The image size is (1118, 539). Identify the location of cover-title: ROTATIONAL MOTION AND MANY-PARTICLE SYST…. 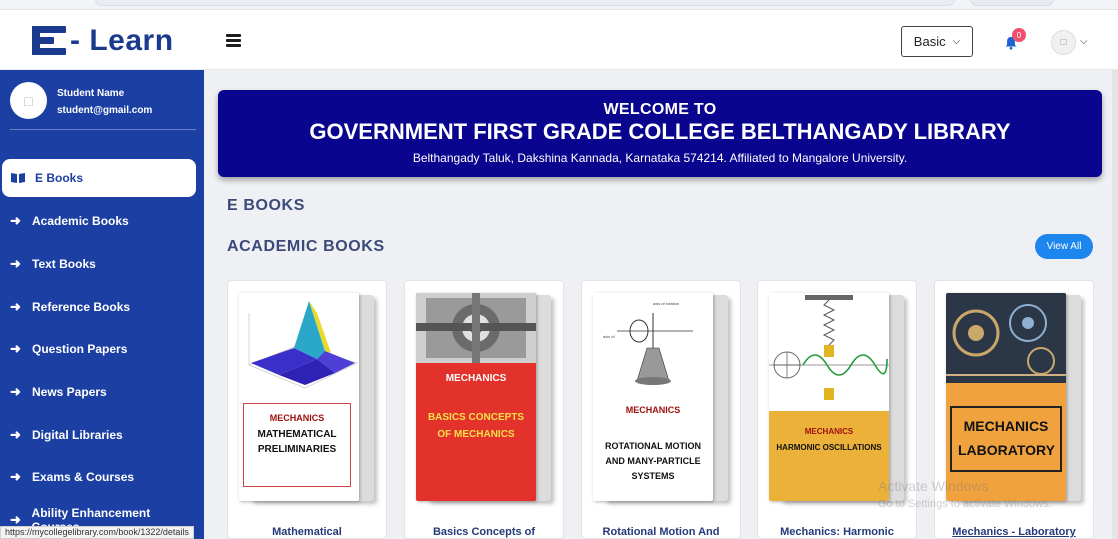
(653, 461).